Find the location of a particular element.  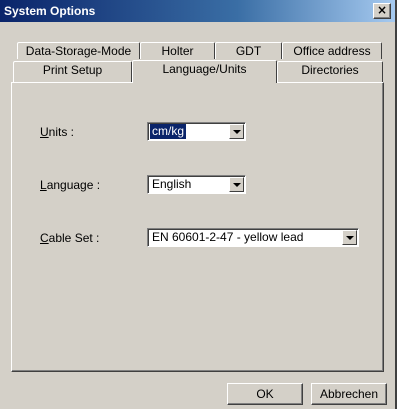

tab-label: Language/Units is located at coordinates (204, 69).